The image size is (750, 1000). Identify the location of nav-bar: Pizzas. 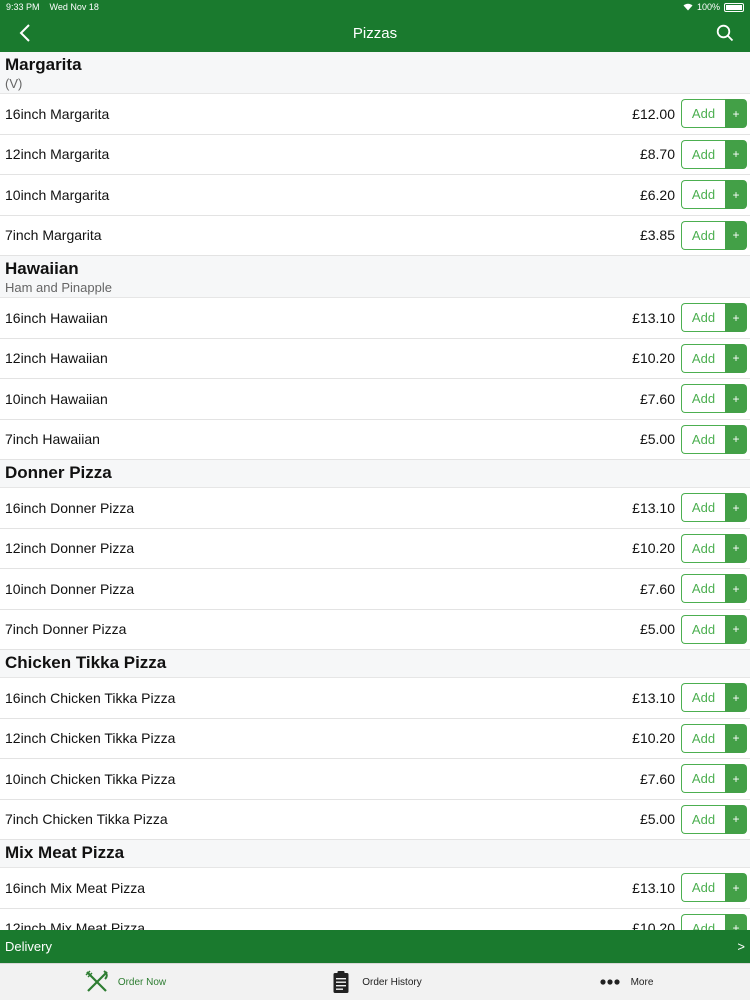
(375, 33).